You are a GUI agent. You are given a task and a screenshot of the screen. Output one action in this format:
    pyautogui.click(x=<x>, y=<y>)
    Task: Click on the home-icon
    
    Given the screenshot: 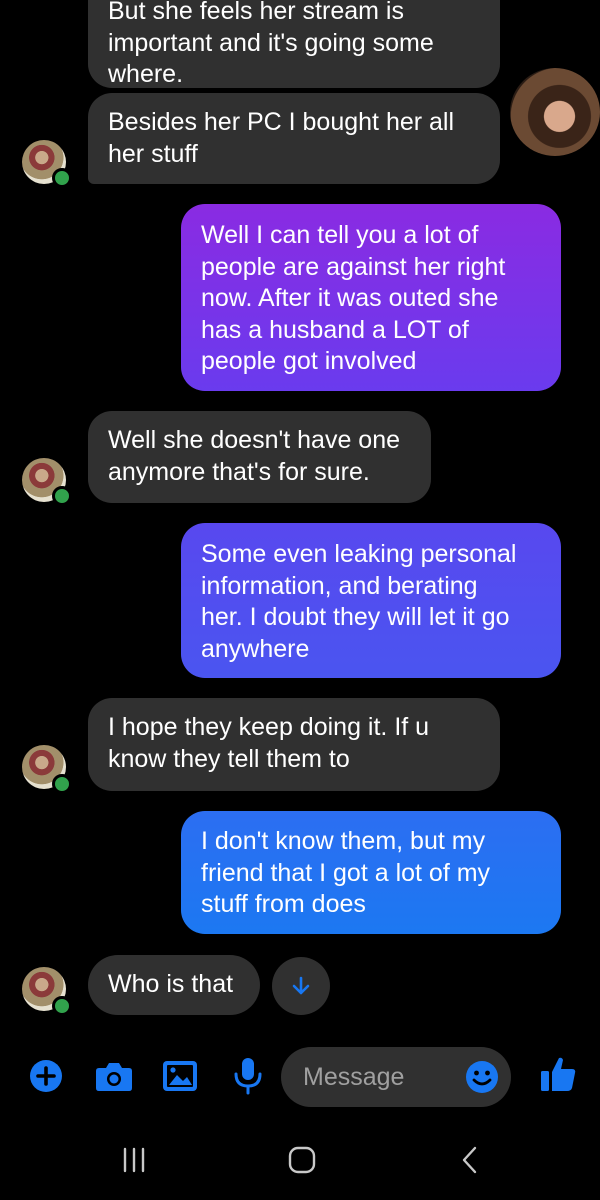 What is the action you would take?
    pyautogui.click(x=302, y=1160)
    